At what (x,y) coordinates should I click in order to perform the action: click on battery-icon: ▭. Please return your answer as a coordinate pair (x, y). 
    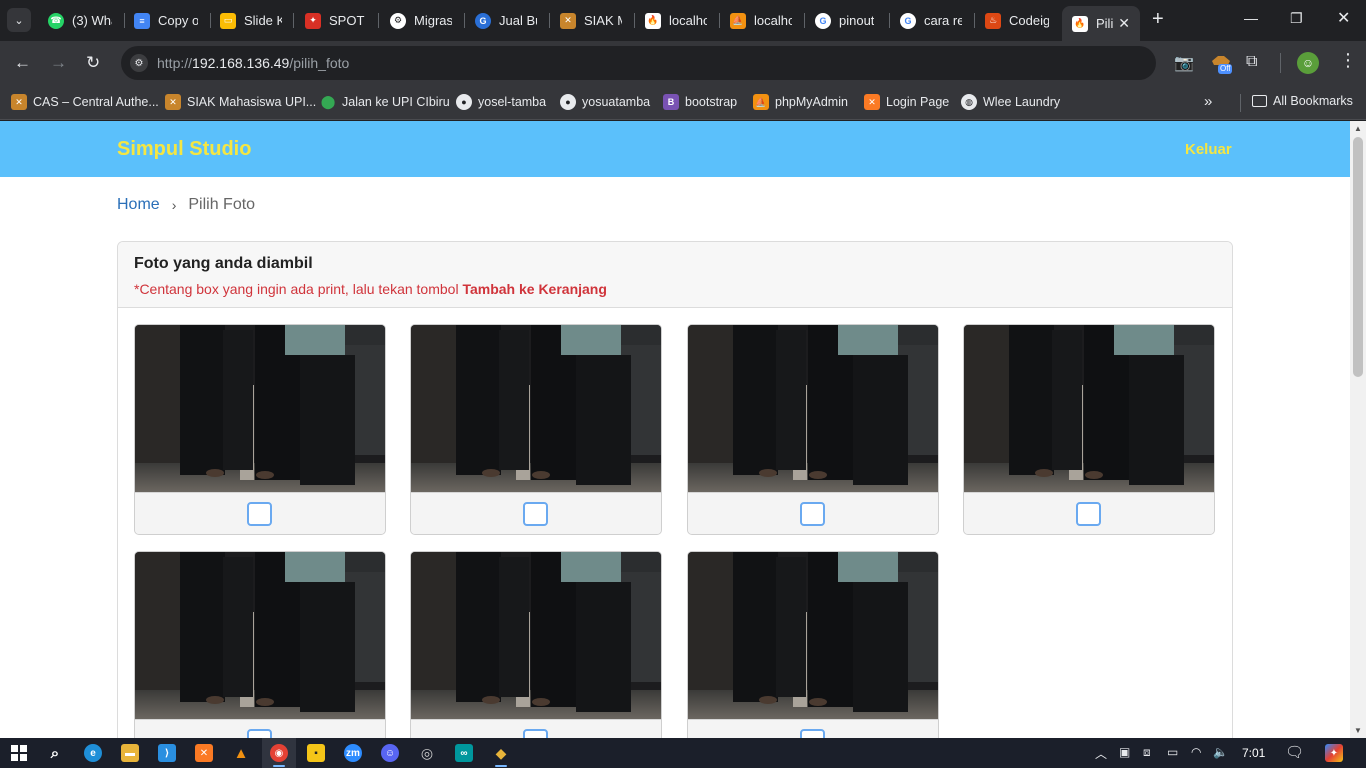
    Looking at the image, I should click on (1172, 752).